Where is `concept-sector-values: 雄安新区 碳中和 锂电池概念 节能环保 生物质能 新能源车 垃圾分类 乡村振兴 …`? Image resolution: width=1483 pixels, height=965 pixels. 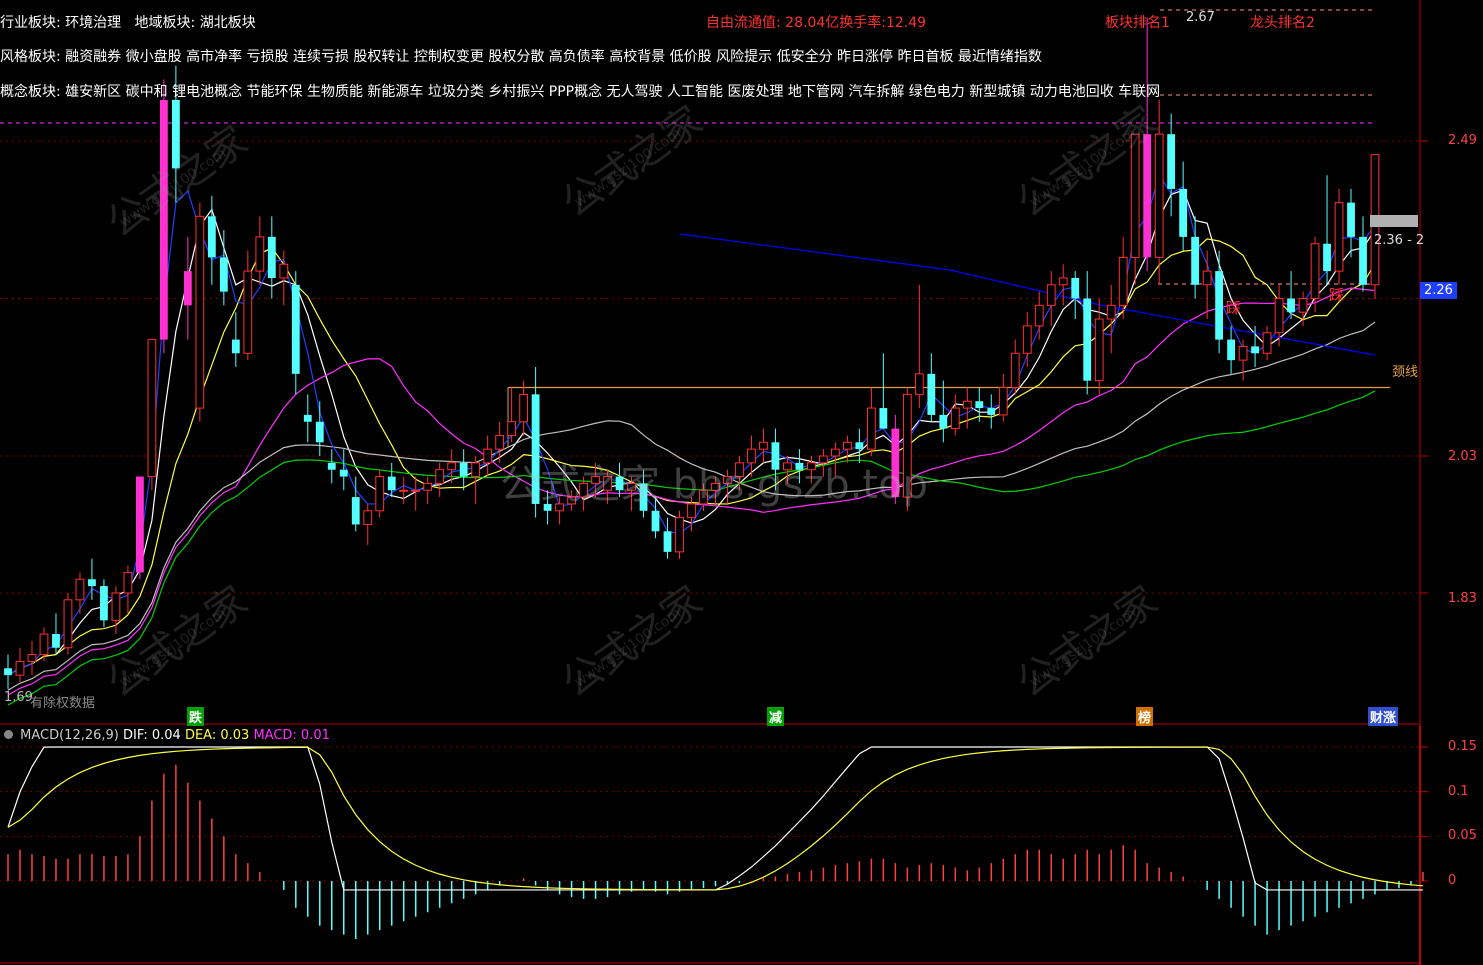
concept-sector-values: 雄安新区 碳中和 锂电池概念 节能环保 生物质能 新能源车 垃圾分类 乡村振兴 … is located at coordinates (613, 92).